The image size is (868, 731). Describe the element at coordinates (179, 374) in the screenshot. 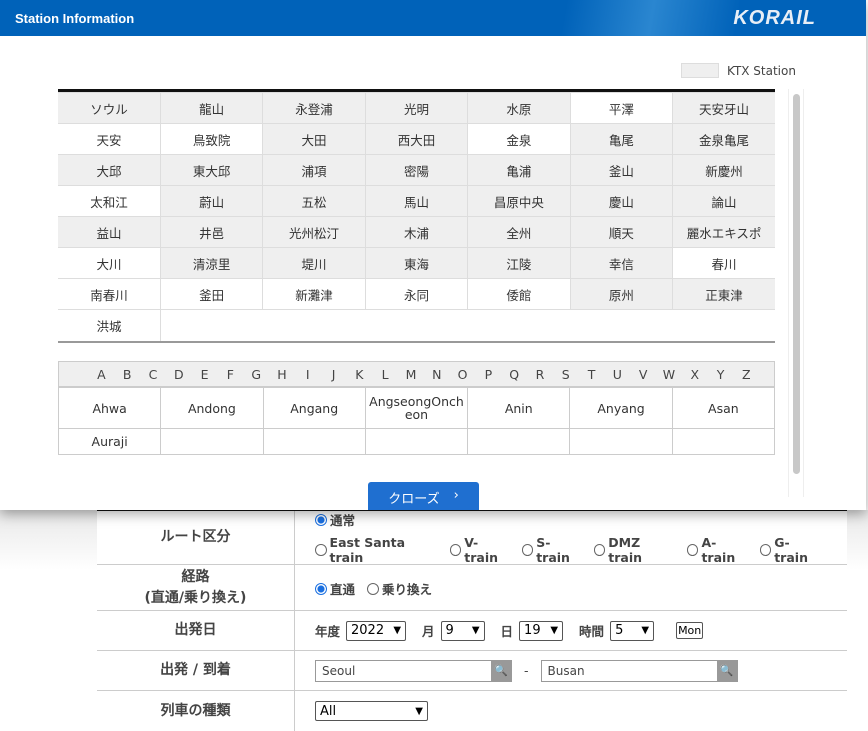

I see `letter-link: D` at that location.